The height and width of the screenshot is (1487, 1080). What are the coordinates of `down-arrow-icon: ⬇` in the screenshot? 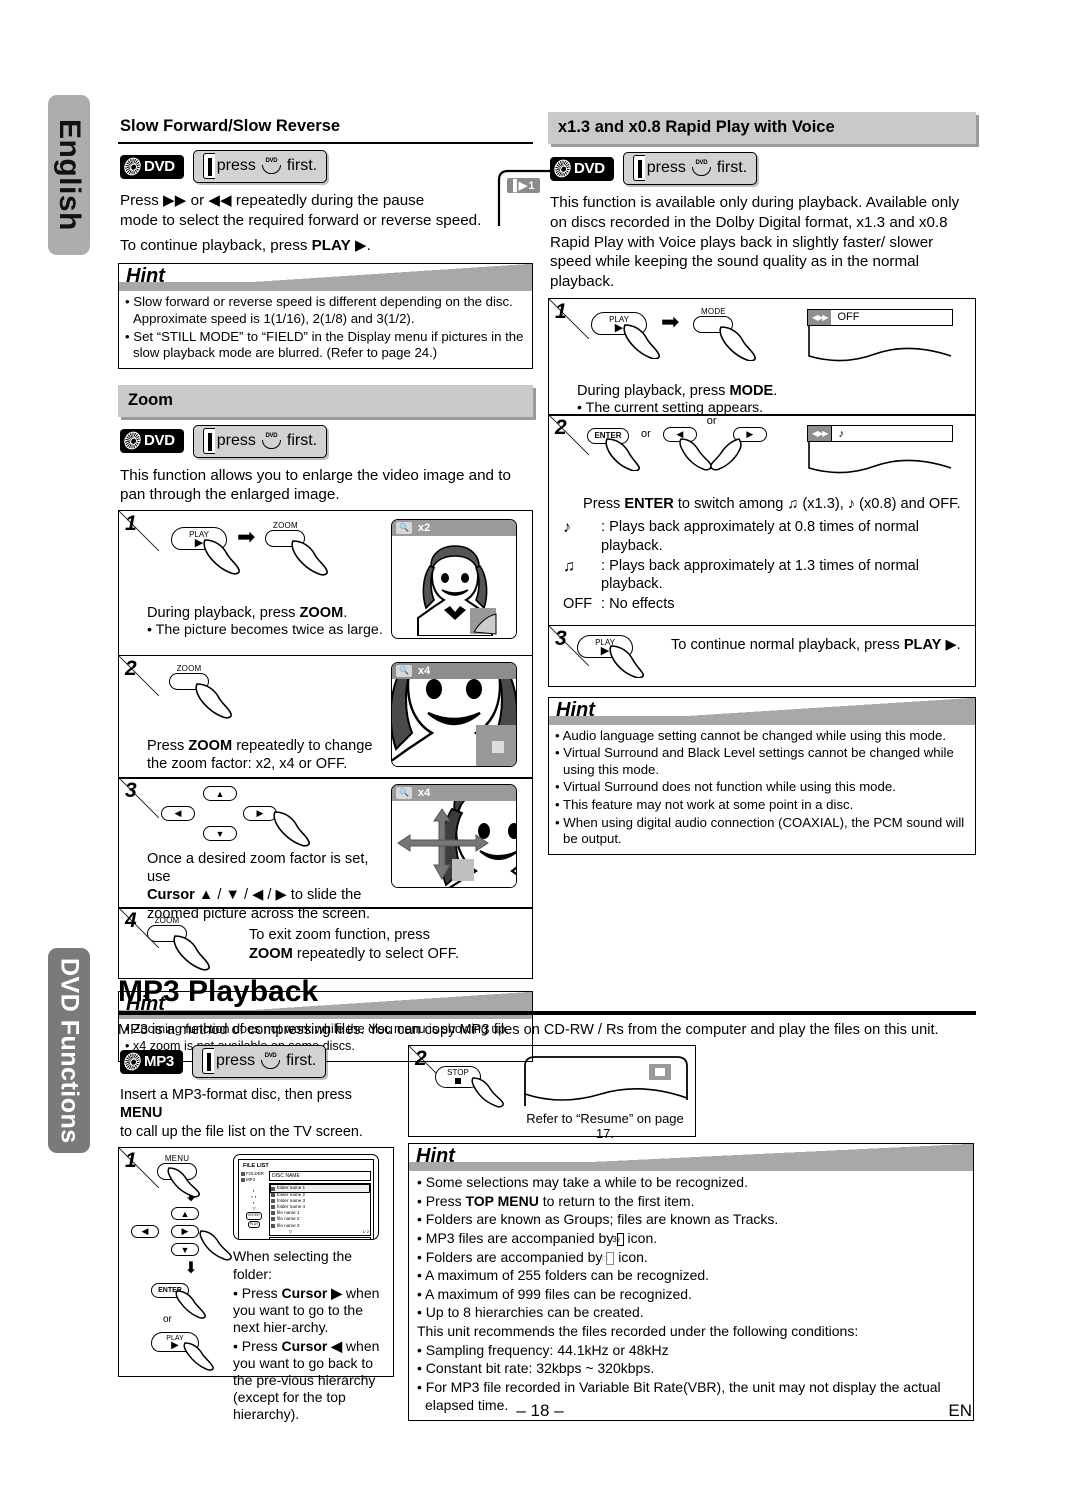 It's located at (191, 1269).